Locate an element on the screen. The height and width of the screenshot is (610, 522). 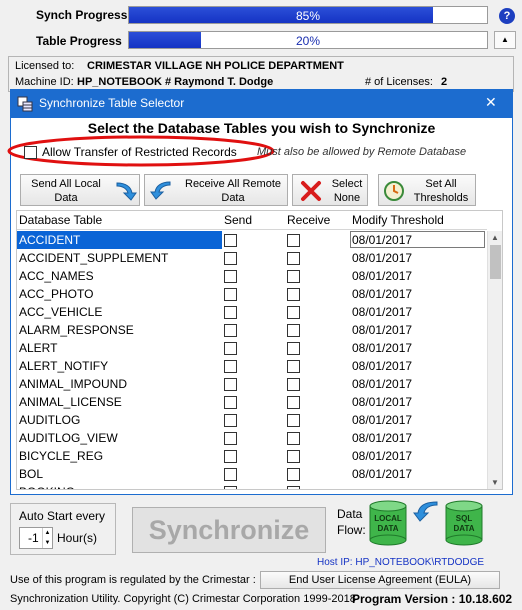
table-row: AUDITLOG 08/01/2017 is located at coordinates (252, 420).